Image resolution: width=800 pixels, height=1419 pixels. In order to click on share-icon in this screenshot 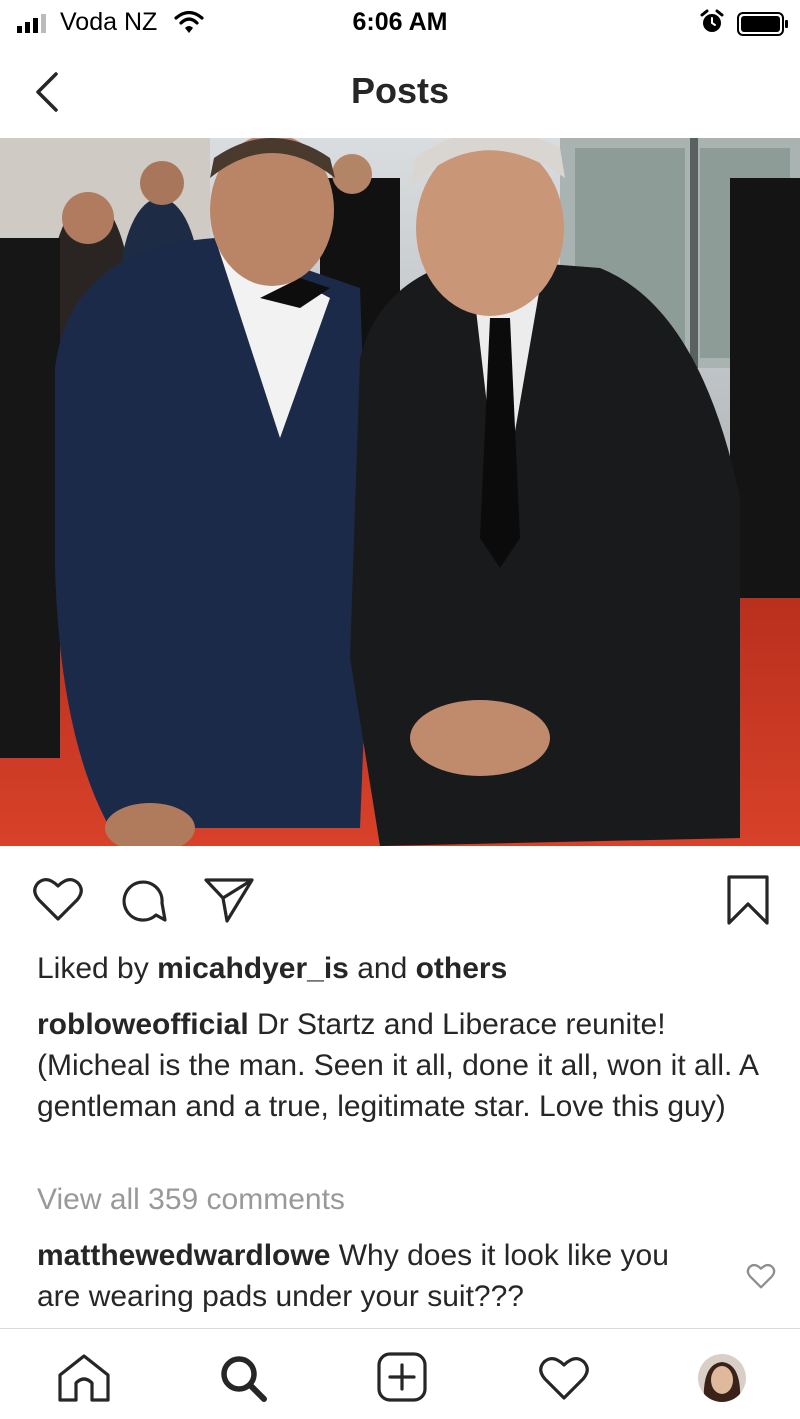, I will do `click(229, 900)`.